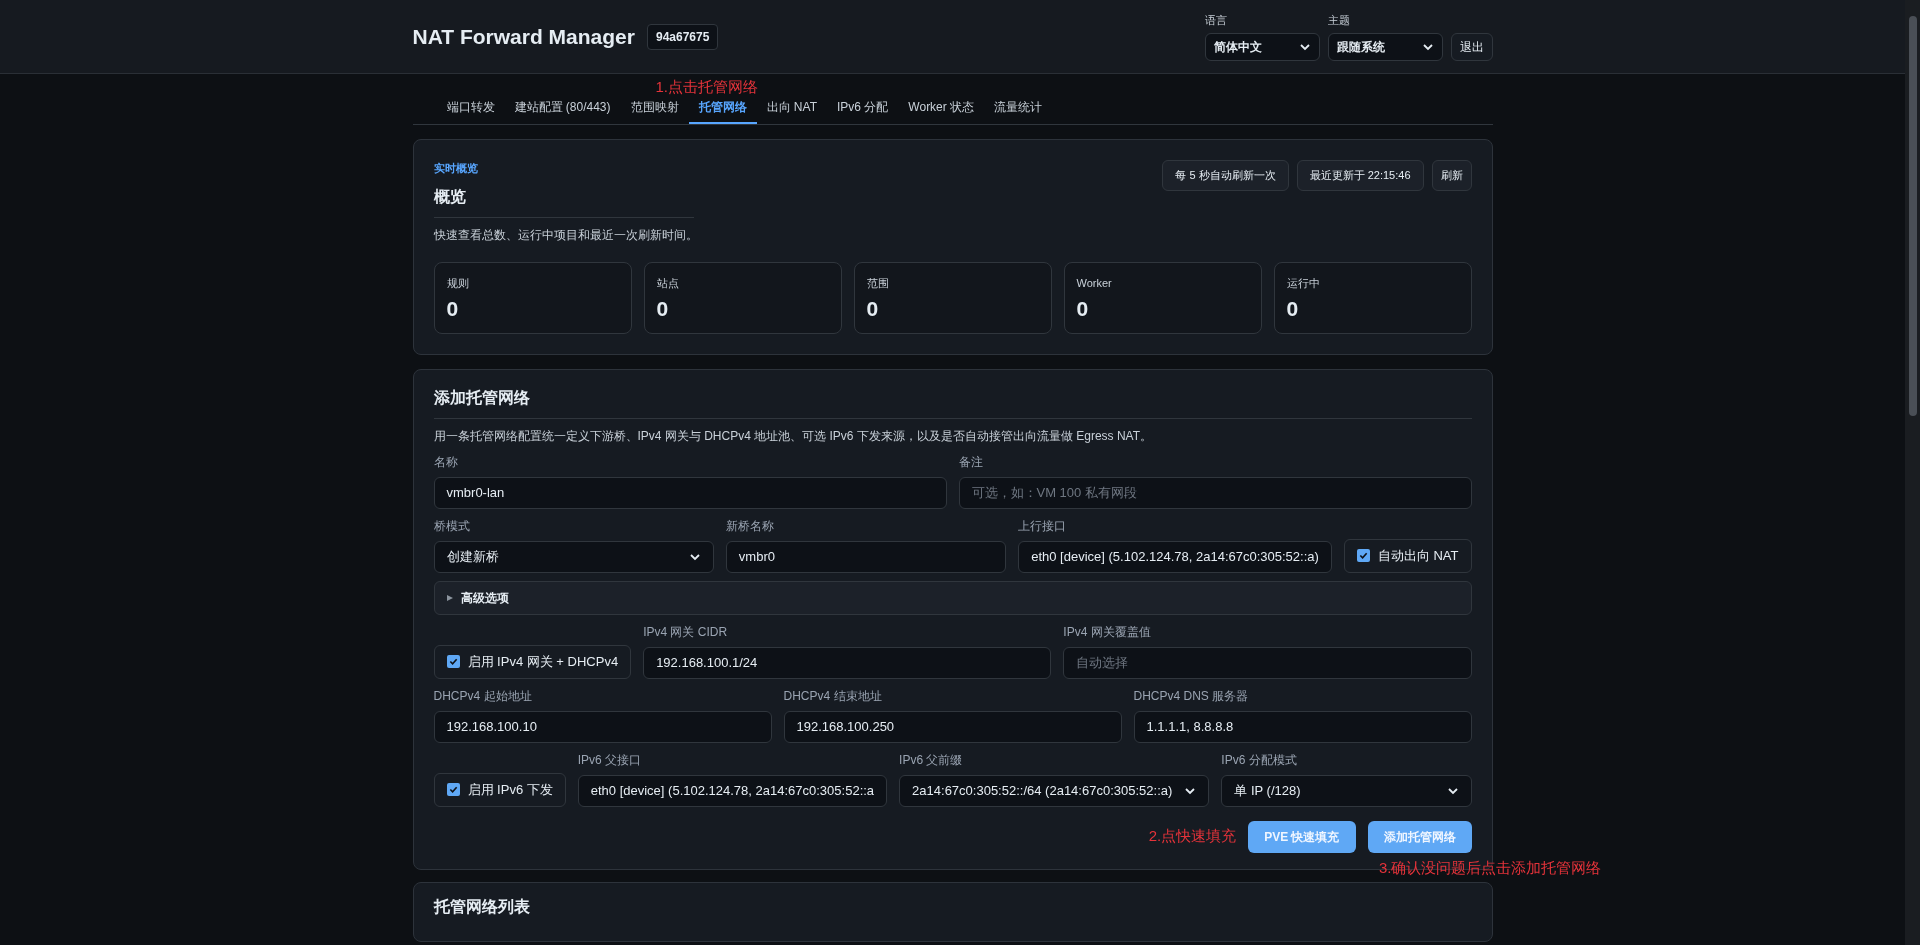  What do you see at coordinates (1912, 472) in the screenshot?
I see `scrollbar` at bounding box center [1912, 472].